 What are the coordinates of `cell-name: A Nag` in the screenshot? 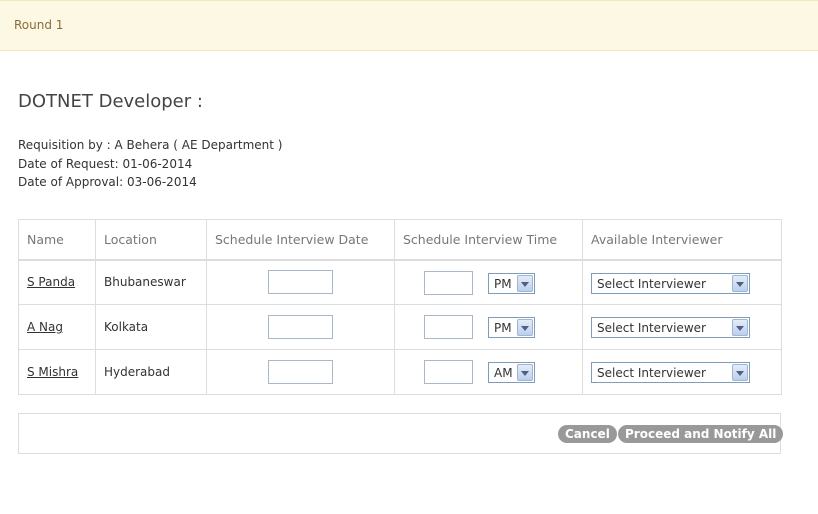 It's located at (57, 327).